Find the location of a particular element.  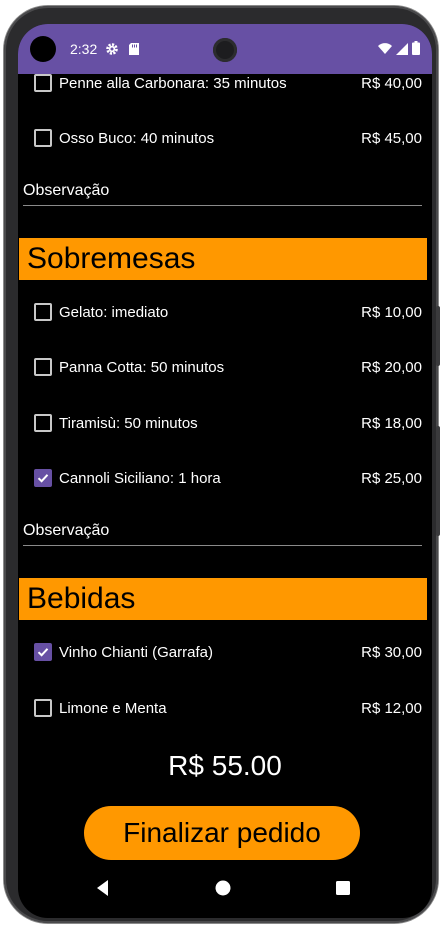

item-label: Limone e Menta is located at coordinates (113, 708).